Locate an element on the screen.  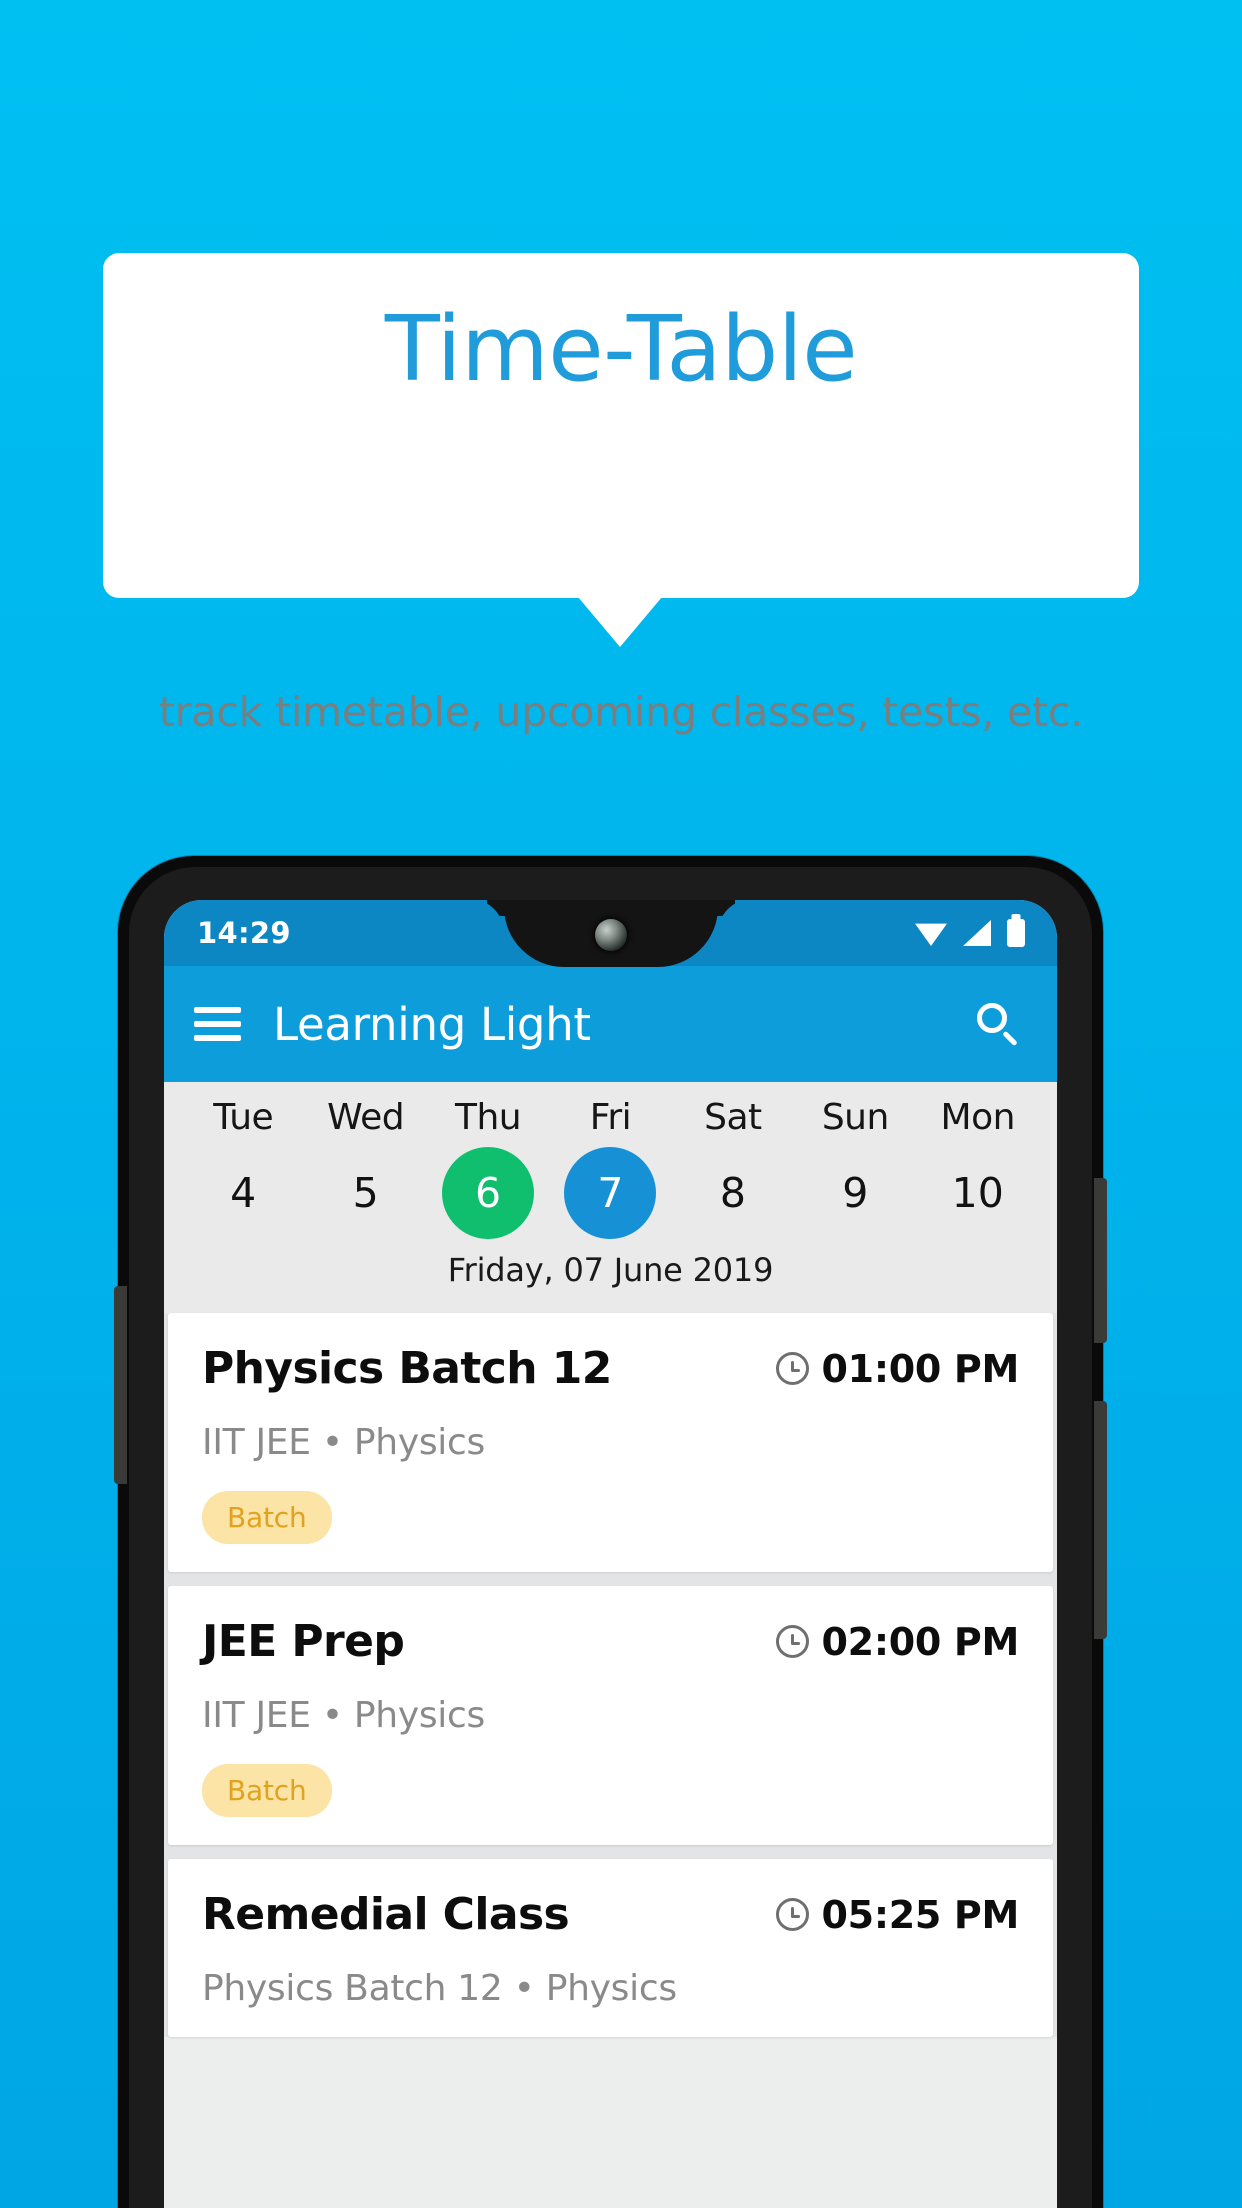
front-camera-icon is located at coordinates (610, 935).